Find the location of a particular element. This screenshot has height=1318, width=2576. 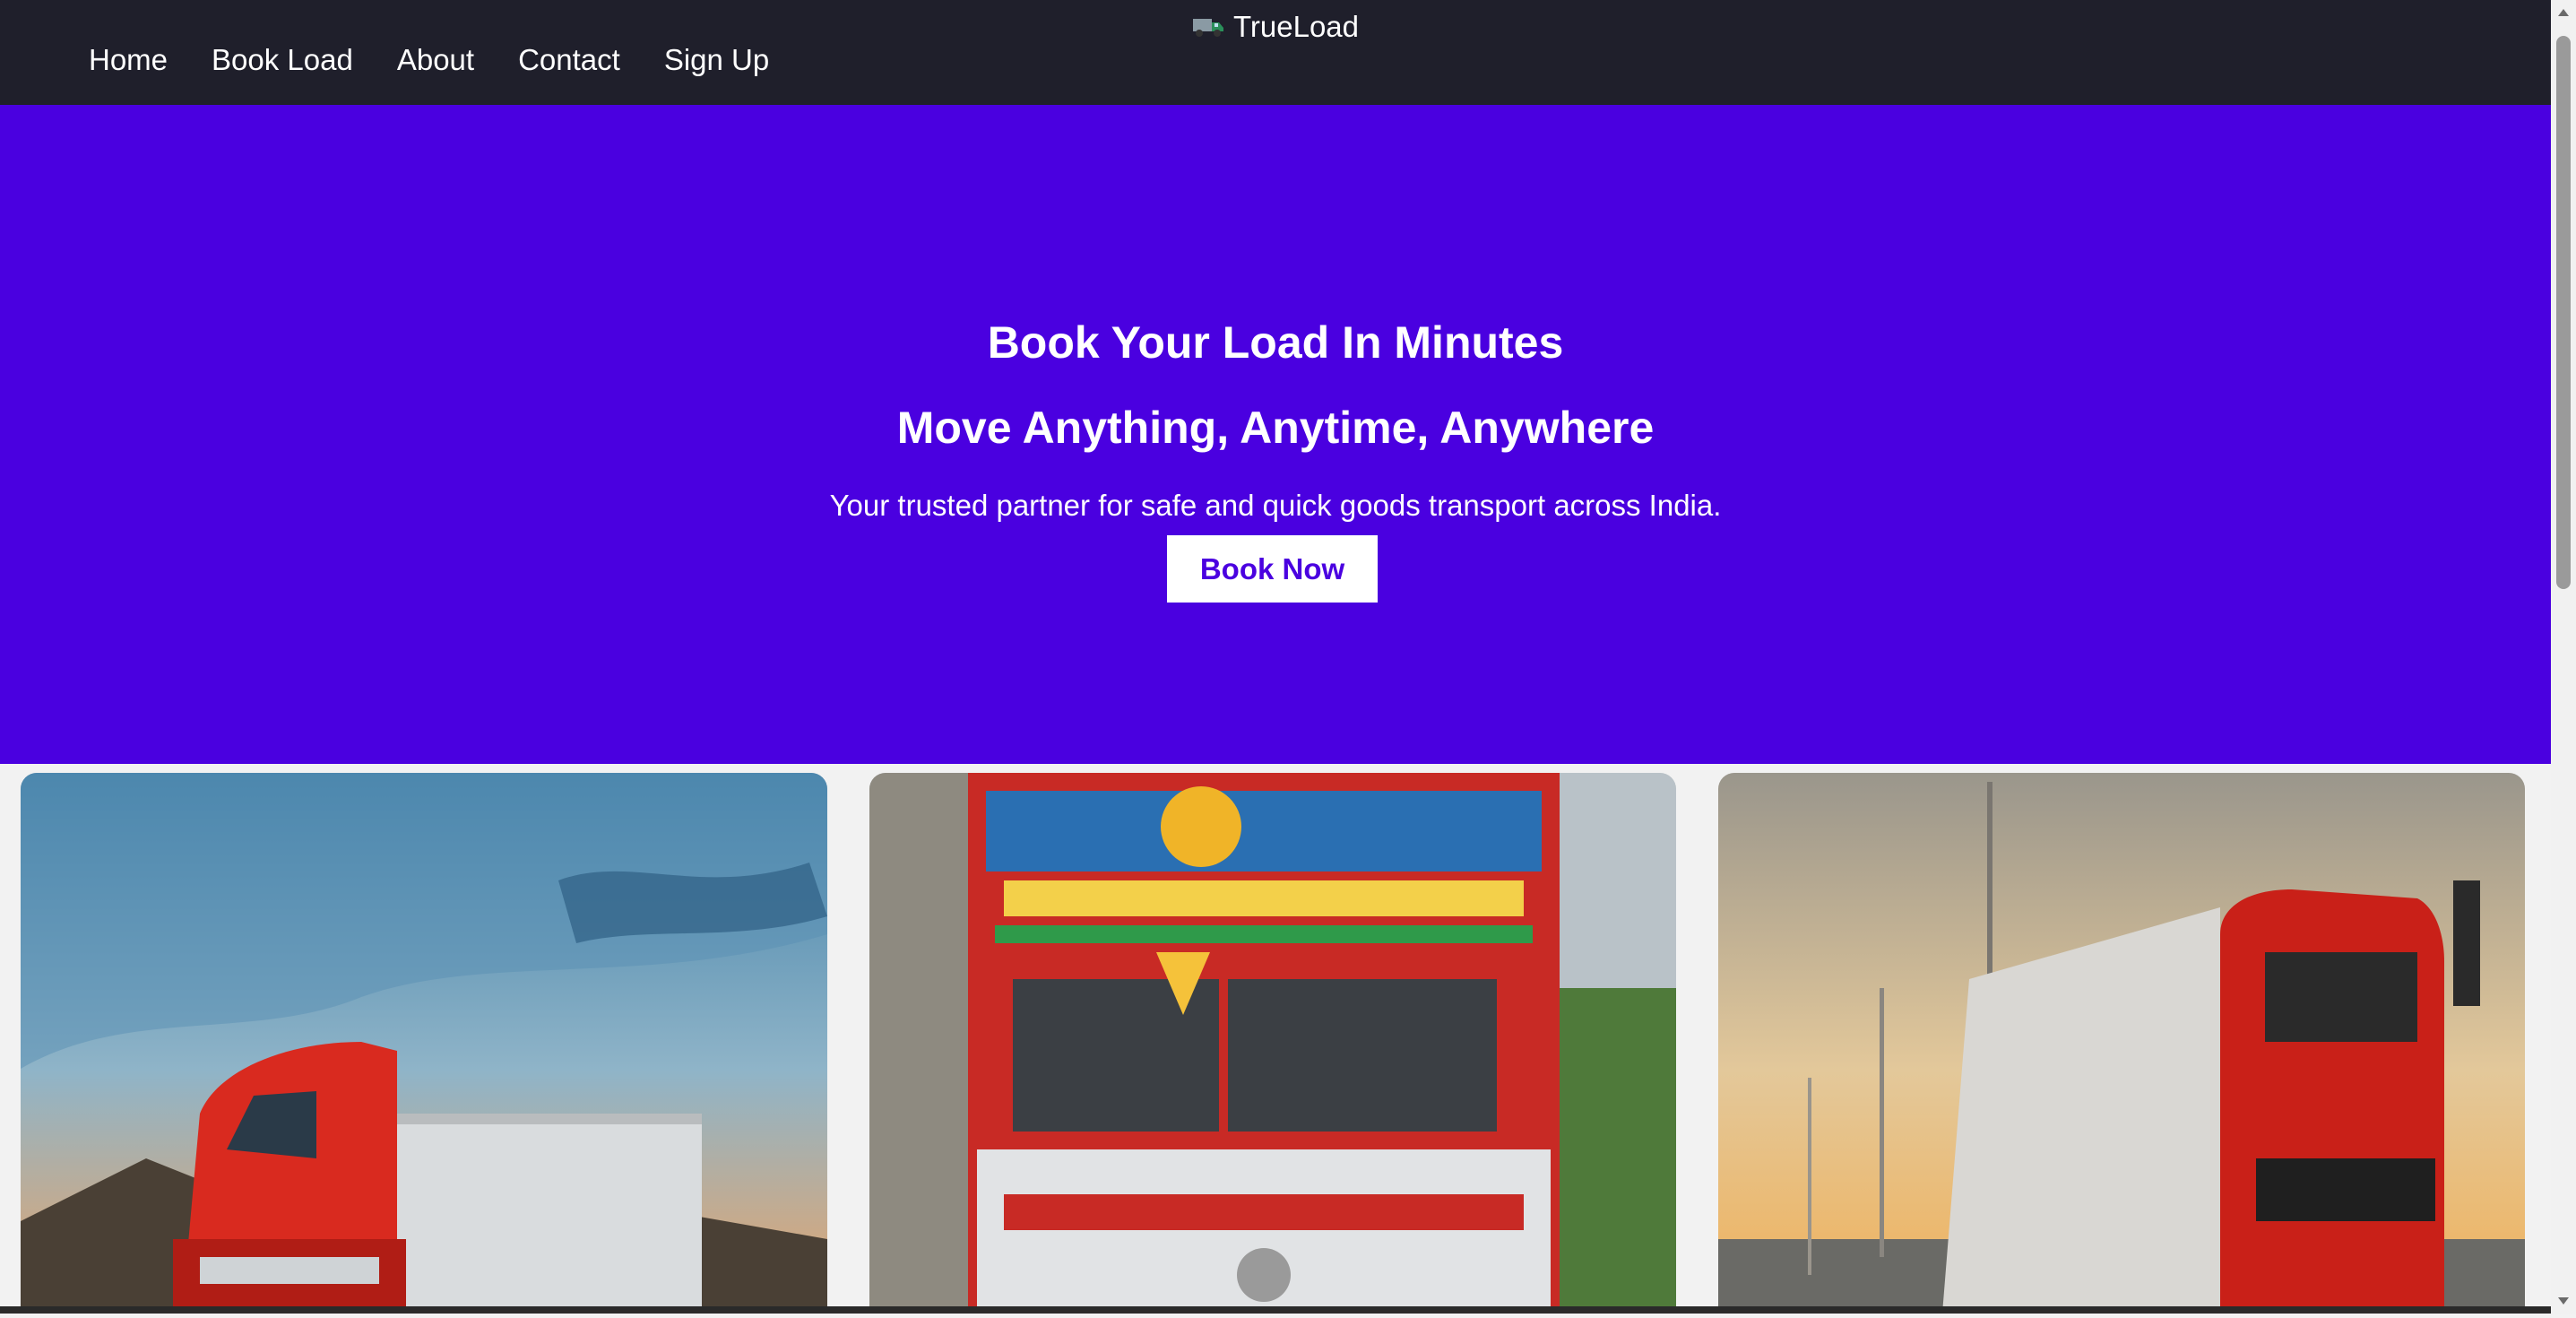

nav-home: Home is located at coordinates (128, 60).